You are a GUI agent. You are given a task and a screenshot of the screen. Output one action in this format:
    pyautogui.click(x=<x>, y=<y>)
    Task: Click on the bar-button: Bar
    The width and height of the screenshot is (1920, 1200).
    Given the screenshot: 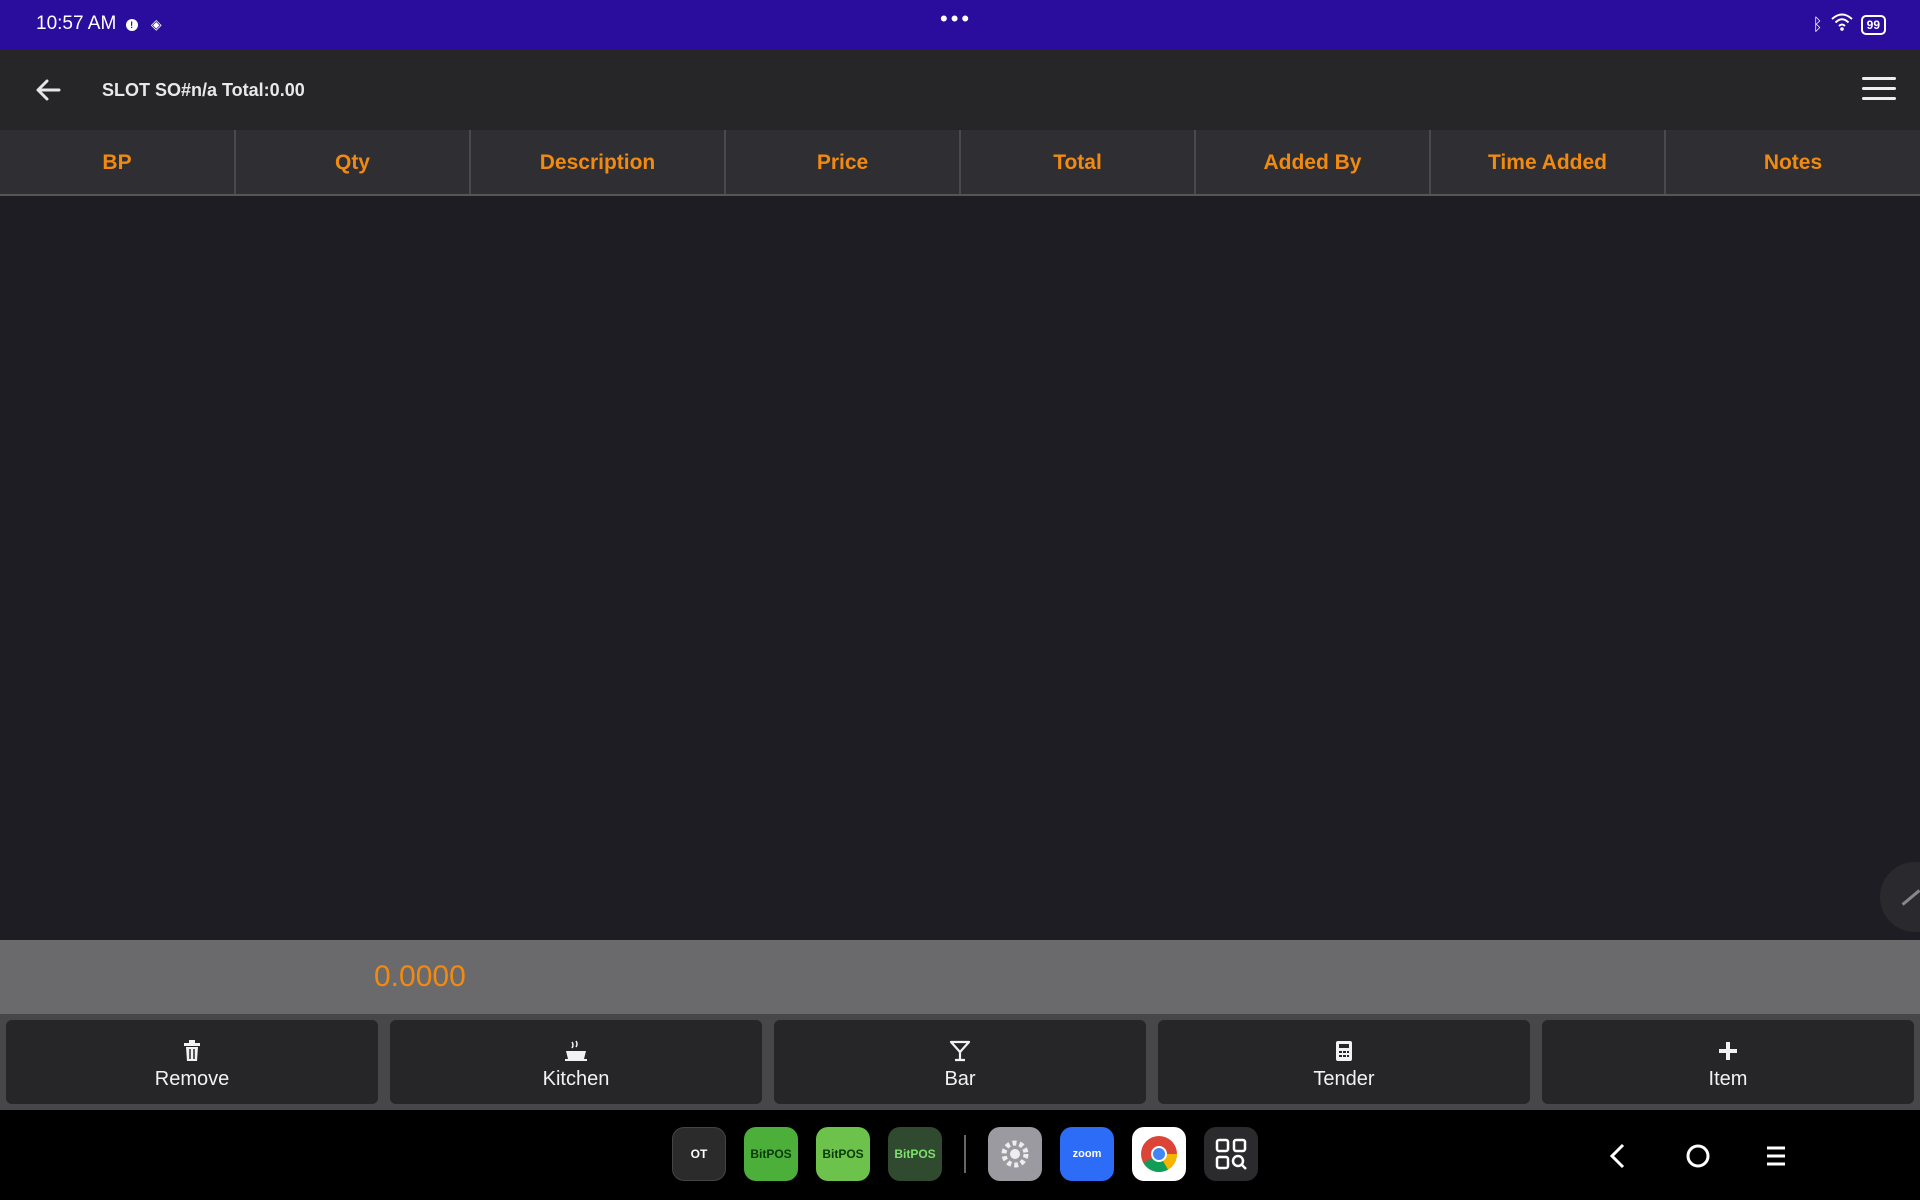 What is the action you would take?
    pyautogui.click(x=960, y=1062)
    